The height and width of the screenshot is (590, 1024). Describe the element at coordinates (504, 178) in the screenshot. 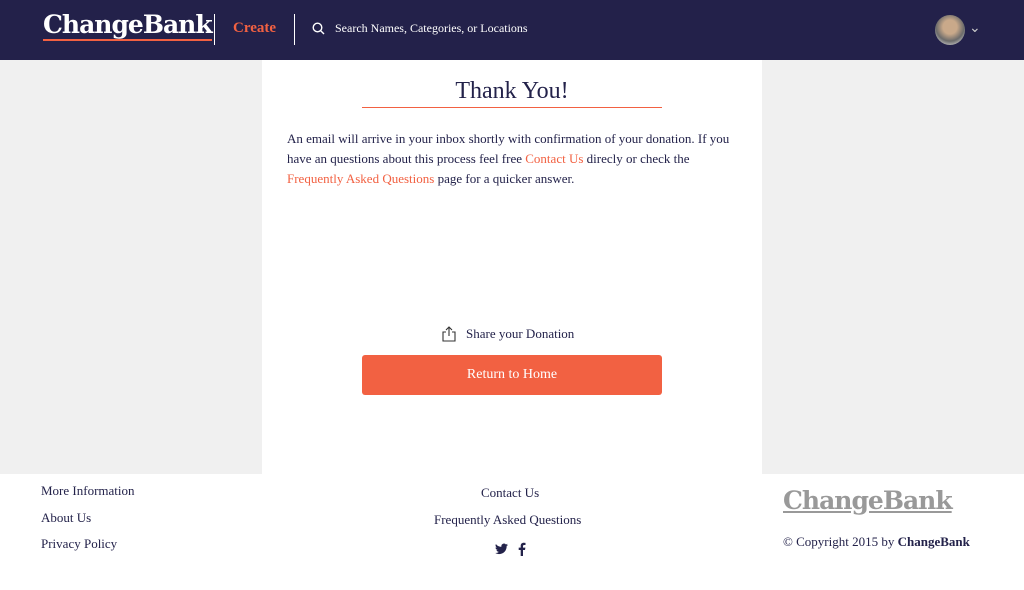

I see `msg-text: page for a quicker answer.` at that location.